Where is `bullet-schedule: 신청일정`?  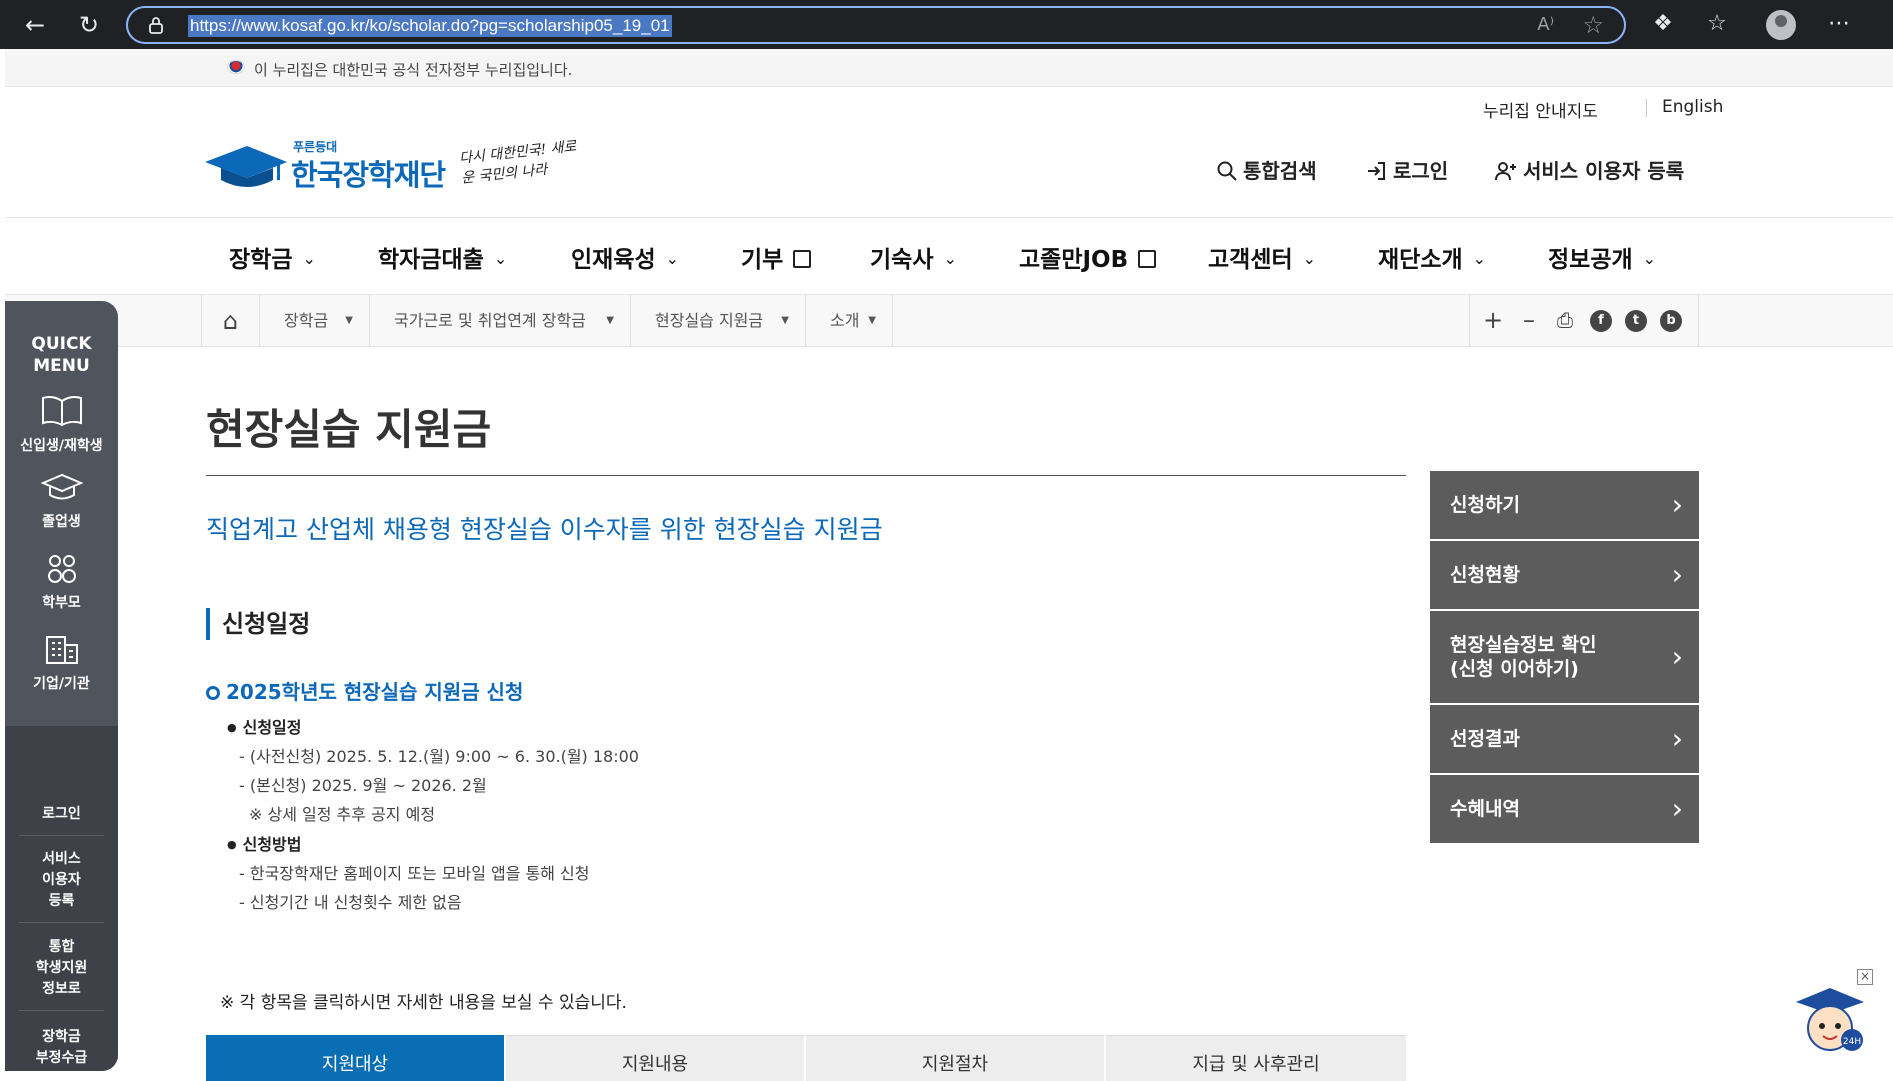
bullet-schedule: 신청일정 is located at coordinates (264, 726).